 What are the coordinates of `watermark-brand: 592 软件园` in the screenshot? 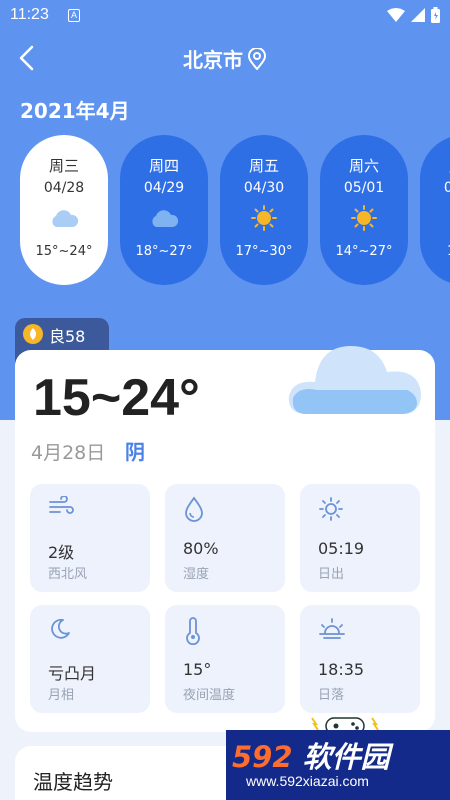 It's located at (311, 755).